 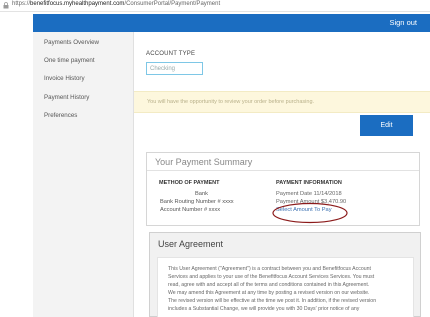 What do you see at coordinates (69, 60) in the screenshot?
I see `sidebar-item-one-time-payment: One time payment` at bounding box center [69, 60].